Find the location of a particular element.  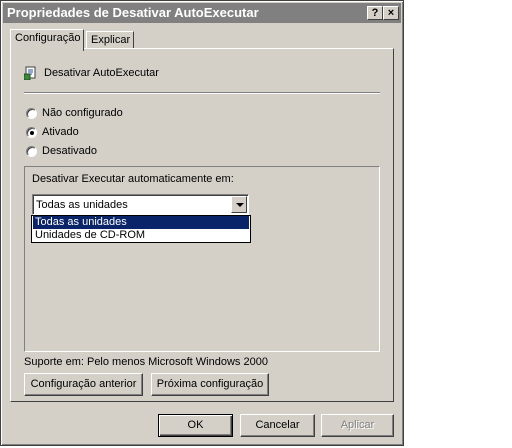

tab-explicar: Explicar is located at coordinates (110, 40).